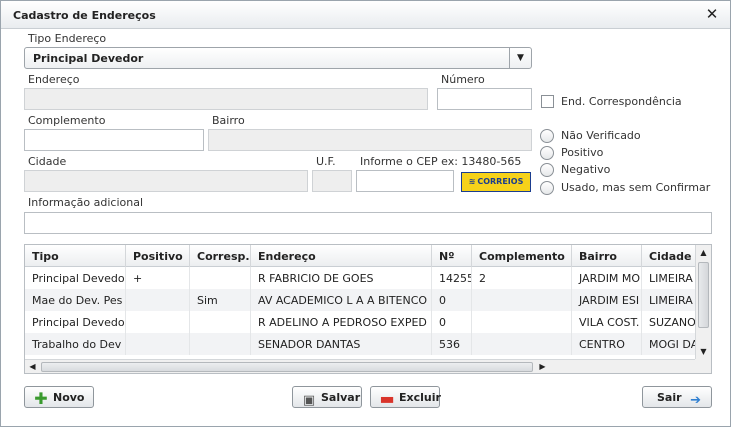 The image size is (731, 427). What do you see at coordinates (547, 153) in the screenshot?
I see `radio-positivo` at bounding box center [547, 153].